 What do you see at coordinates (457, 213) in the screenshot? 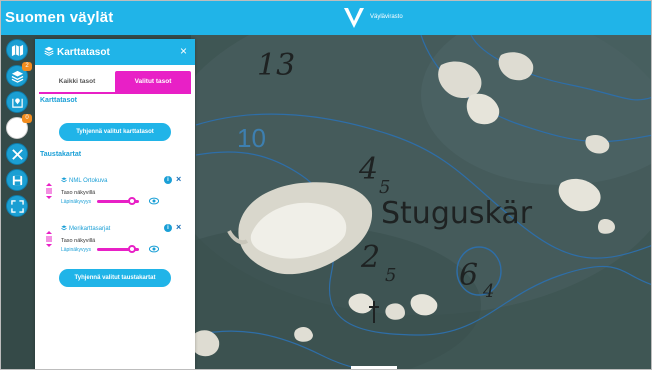
I see `place-name-stuguskar: Stuguskär` at bounding box center [457, 213].